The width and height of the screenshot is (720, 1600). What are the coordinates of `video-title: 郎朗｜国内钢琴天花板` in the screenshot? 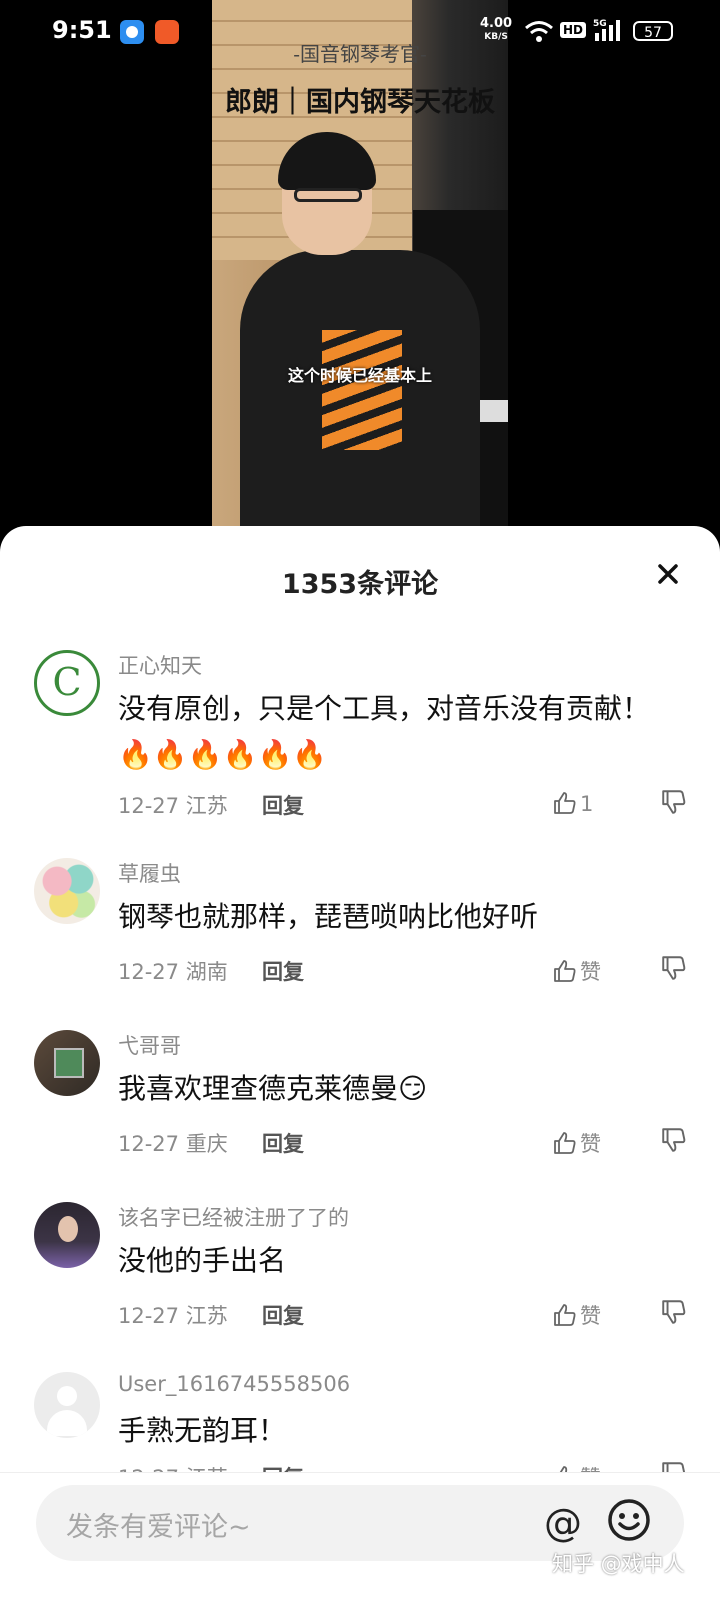 It's located at (360, 102).